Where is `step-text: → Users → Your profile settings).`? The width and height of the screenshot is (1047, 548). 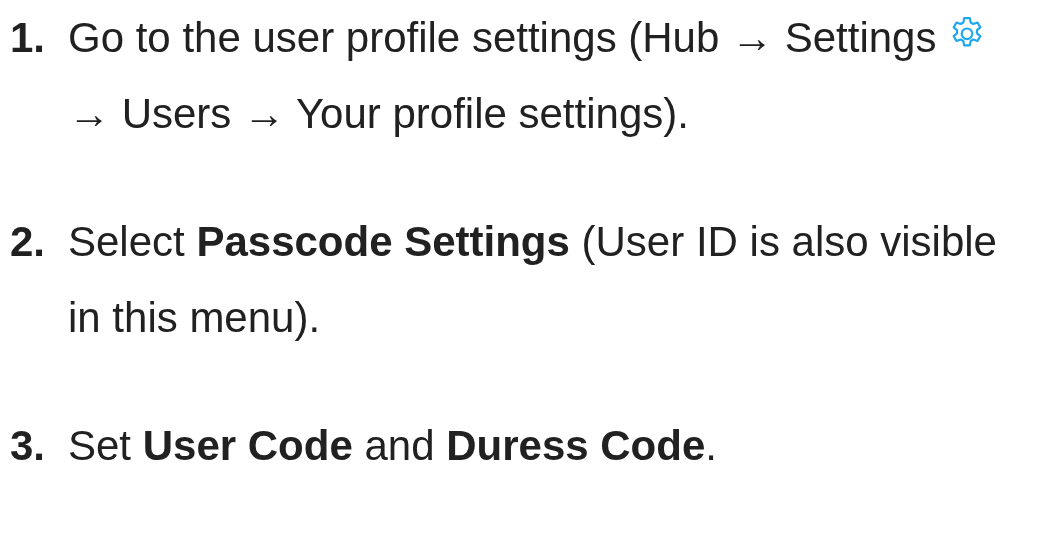 step-text: → Users → Your profile settings). is located at coordinates (378, 113).